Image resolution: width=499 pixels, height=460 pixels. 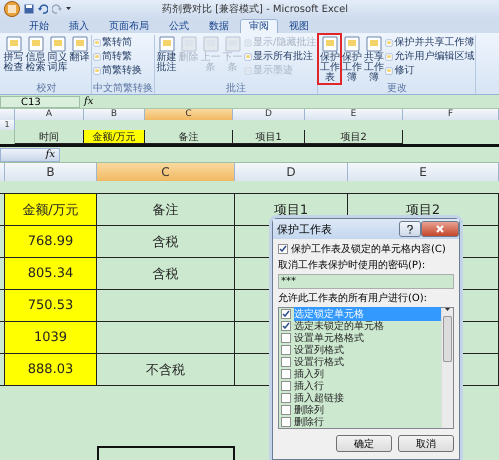 What do you see at coordinates (51, 274) in the screenshot?
I see `table-cell: 805.34` at bounding box center [51, 274].